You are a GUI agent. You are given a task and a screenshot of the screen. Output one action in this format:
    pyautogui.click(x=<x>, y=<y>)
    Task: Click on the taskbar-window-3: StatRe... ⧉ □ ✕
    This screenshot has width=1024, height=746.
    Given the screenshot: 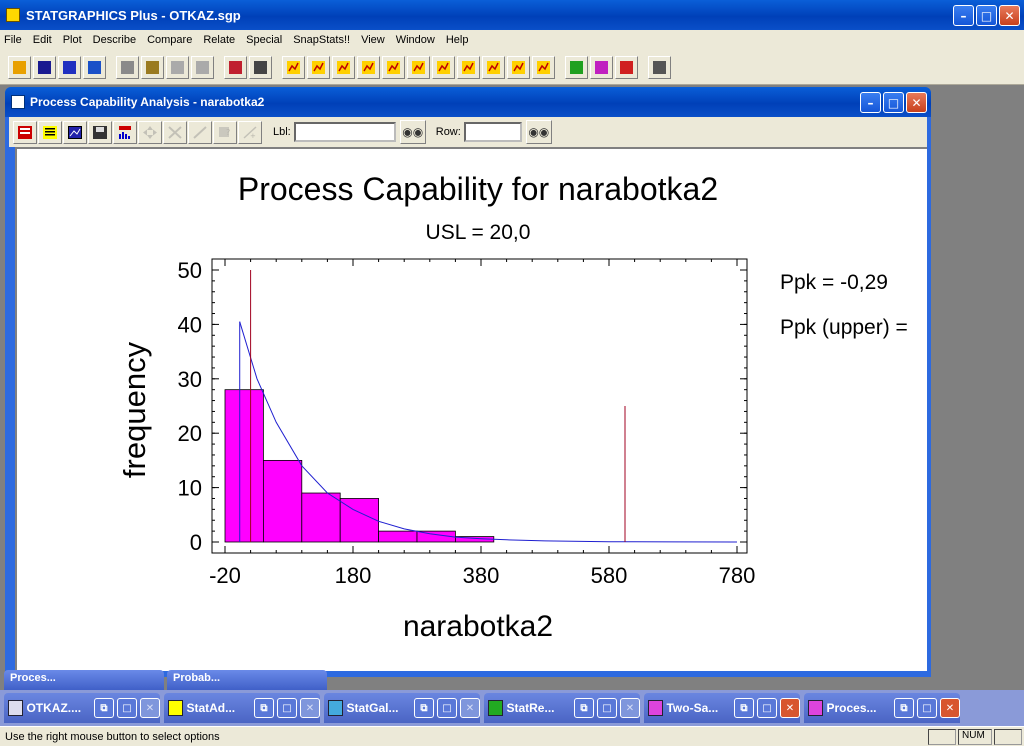 What is the action you would take?
    pyautogui.click(x=562, y=708)
    